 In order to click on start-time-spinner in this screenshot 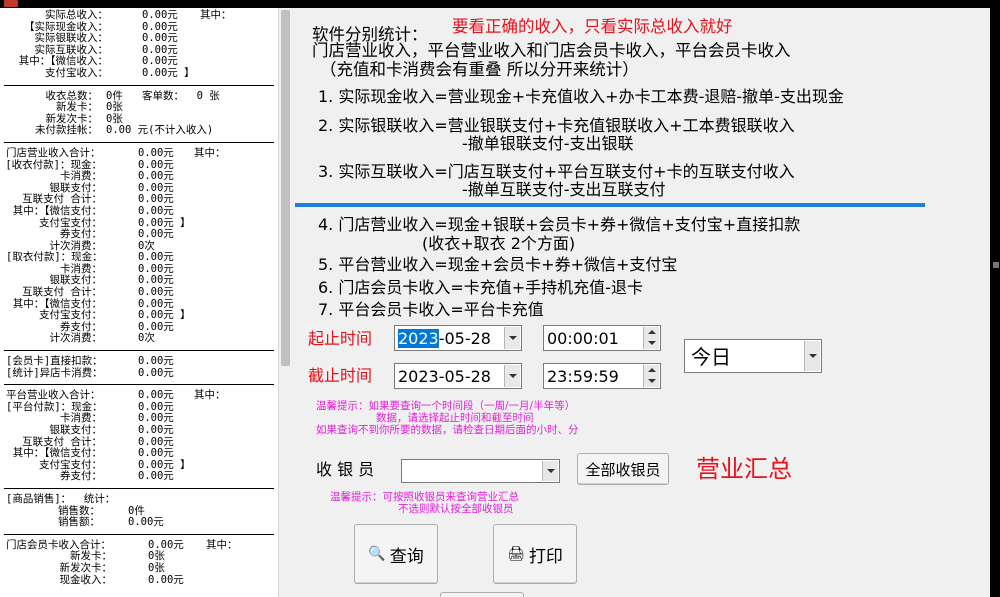, I will do `click(651, 338)`.